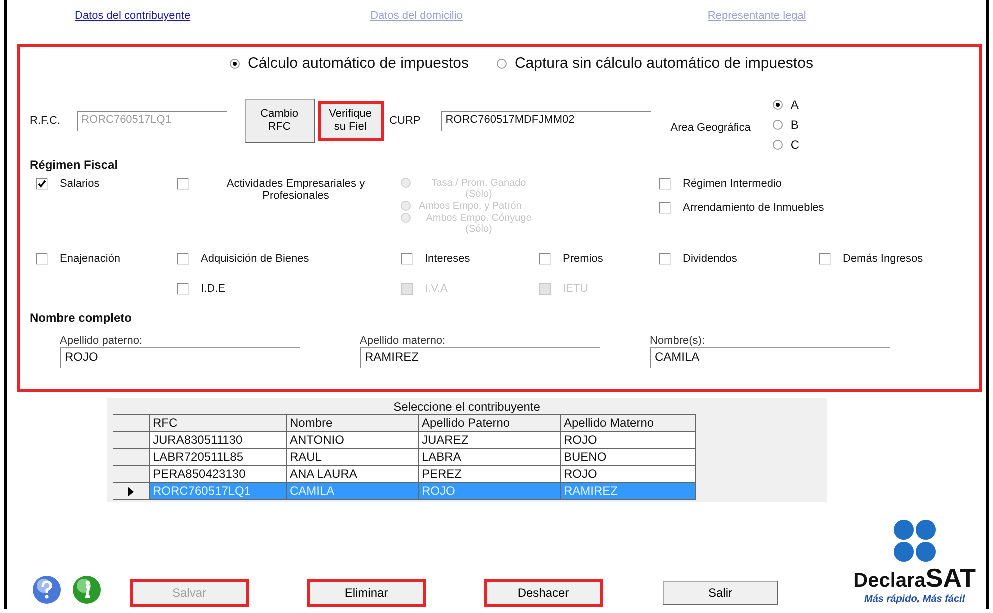  Describe the element at coordinates (753, 208) in the screenshot. I see `checkbox-label: Arrendamiento de Inmuebles` at that location.